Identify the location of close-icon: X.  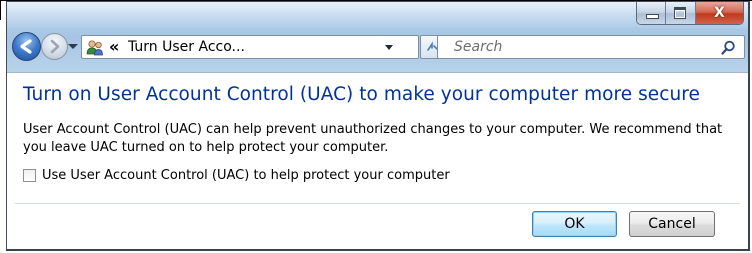
(719, 13).